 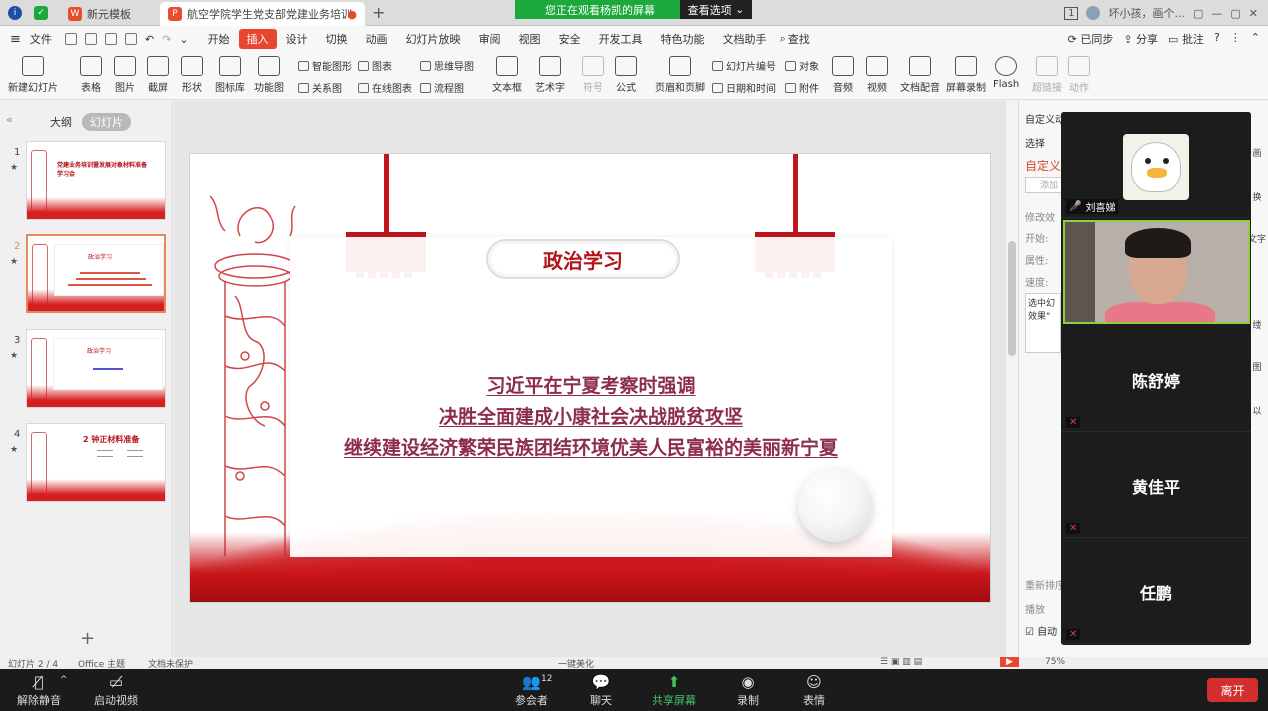 What do you see at coordinates (1217, 39) in the screenshot?
I see `help-icon: ?` at bounding box center [1217, 39].